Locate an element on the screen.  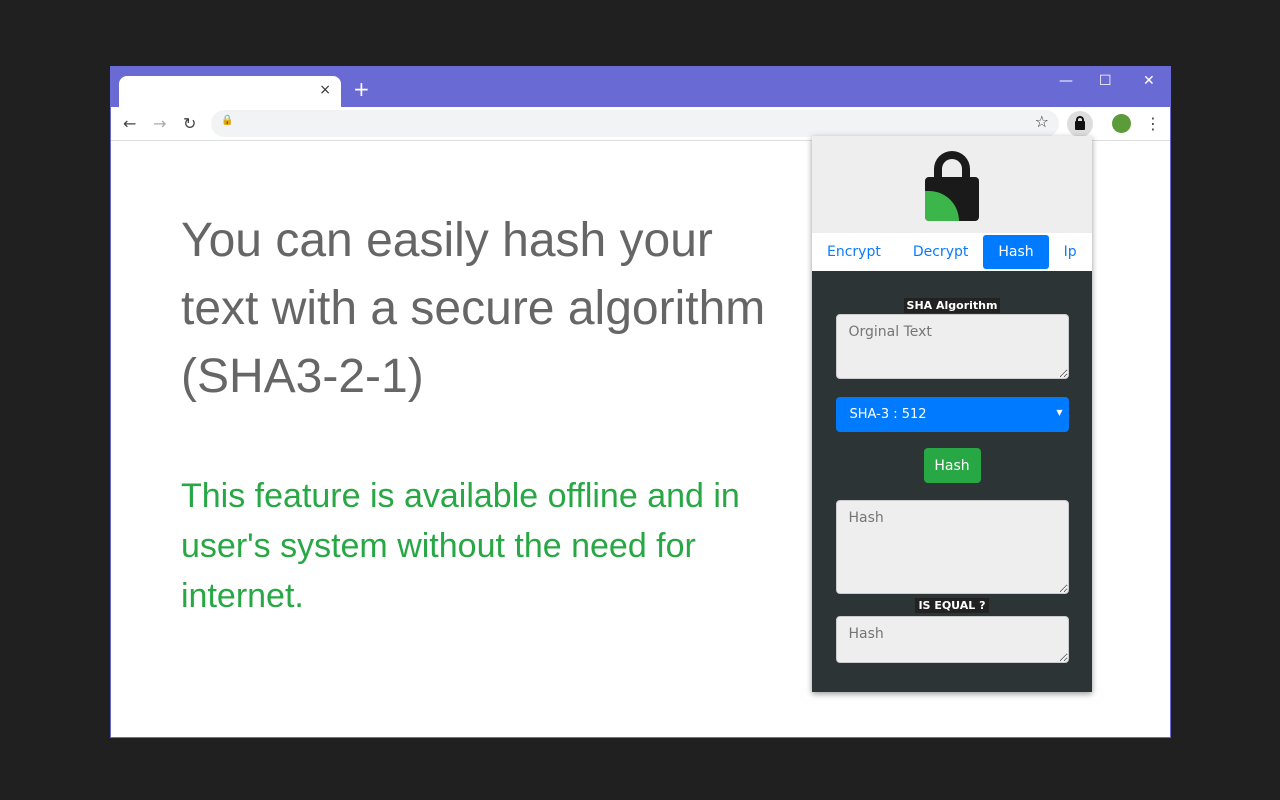
tab-decrypt: Decrypt is located at coordinates (941, 252).